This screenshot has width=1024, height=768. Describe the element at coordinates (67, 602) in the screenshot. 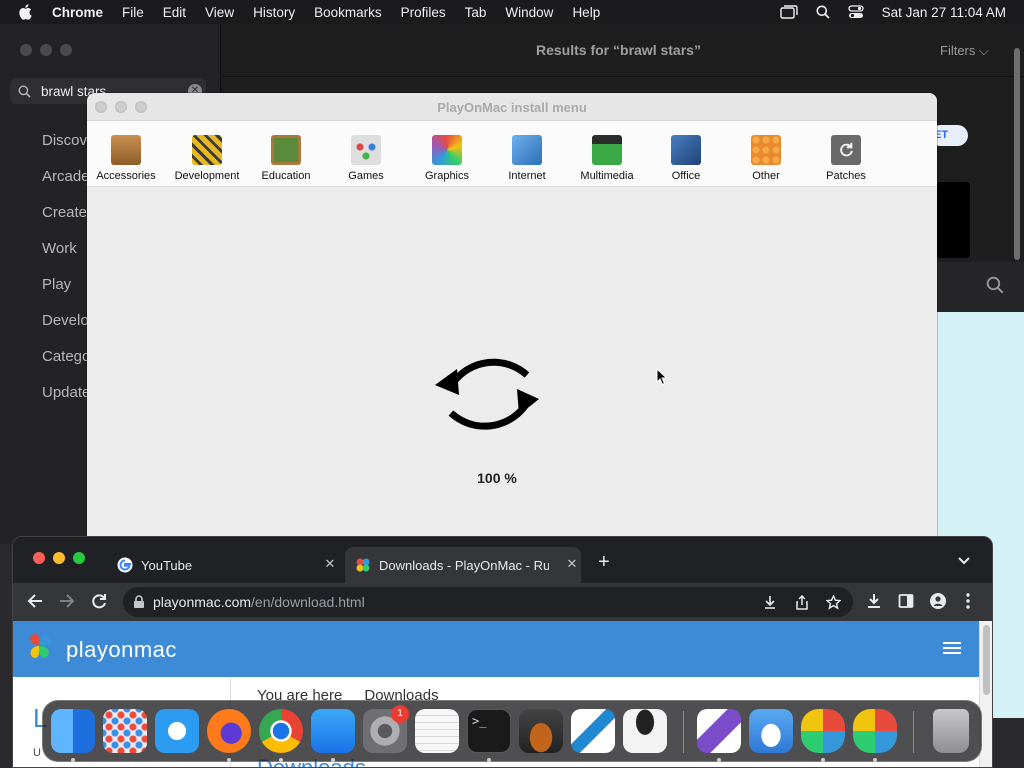

I see `forward-arrow-icon` at that location.